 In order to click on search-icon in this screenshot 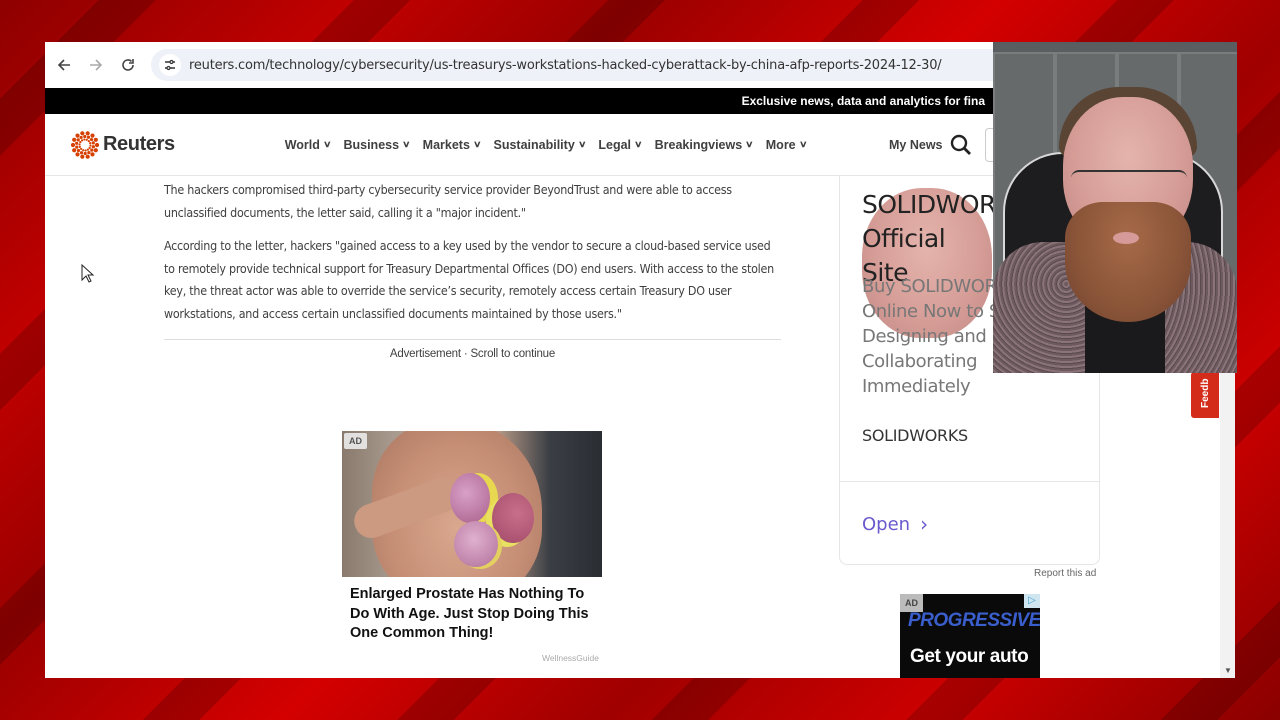, I will do `click(961, 145)`.